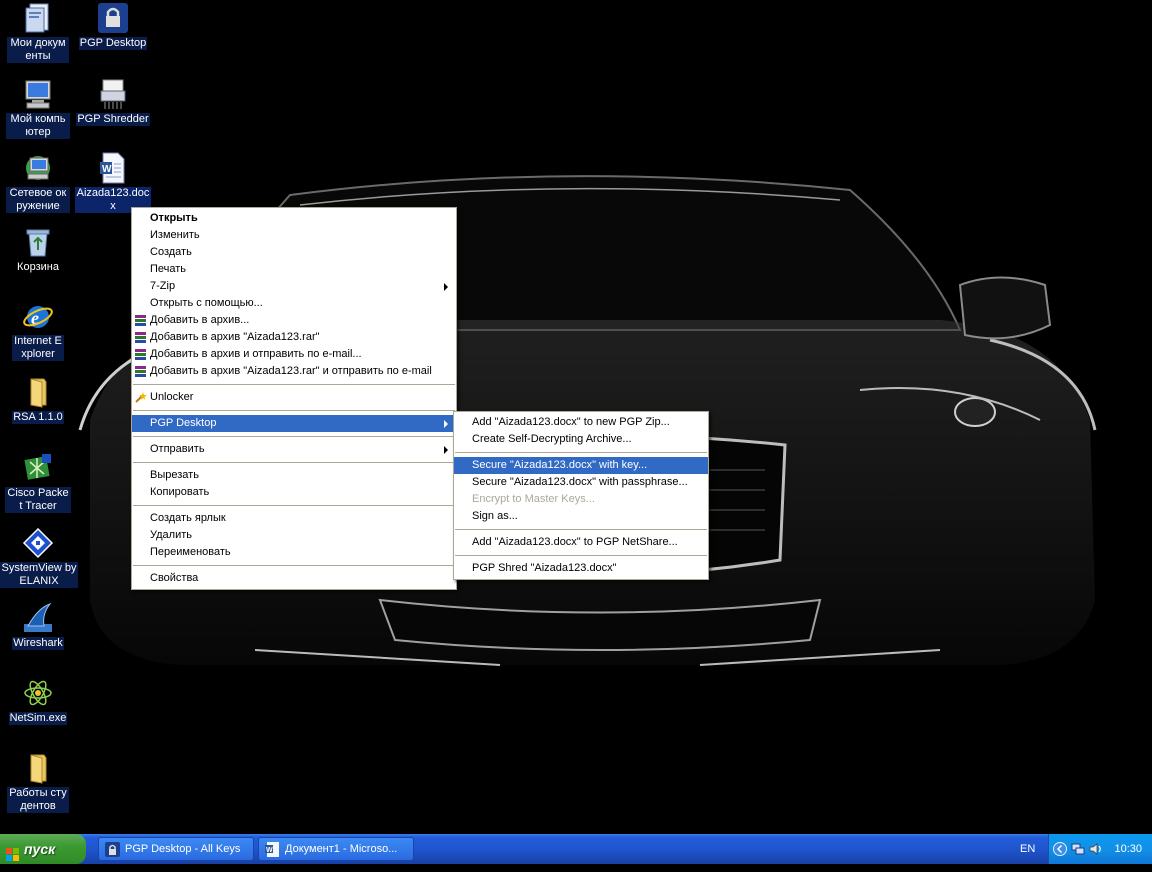  I want to click on menu-item-pgp-desktop: PGP Desktop, so click(294, 423).